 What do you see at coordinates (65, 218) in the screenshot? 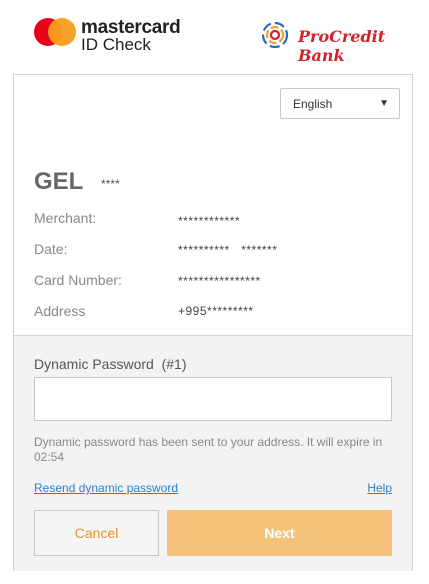
I see `merchant-label: Merchant:` at bounding box center [65, 218].